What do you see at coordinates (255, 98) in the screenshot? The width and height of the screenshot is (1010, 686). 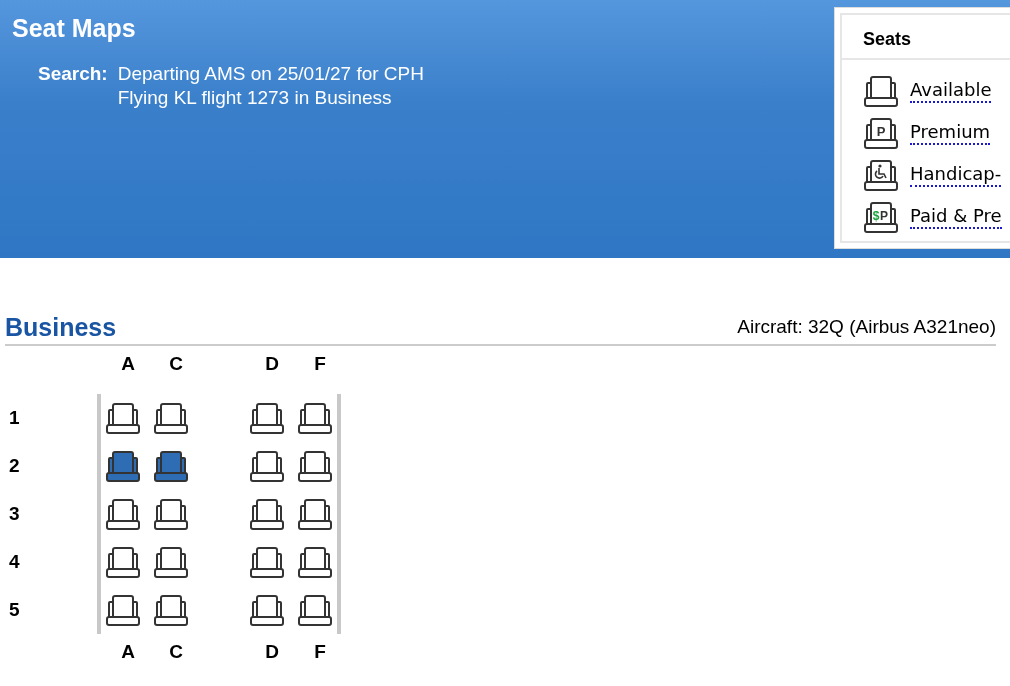 I see `search-summary: Flying KL flight 1273 in Business` at bounding box center [255, 98].